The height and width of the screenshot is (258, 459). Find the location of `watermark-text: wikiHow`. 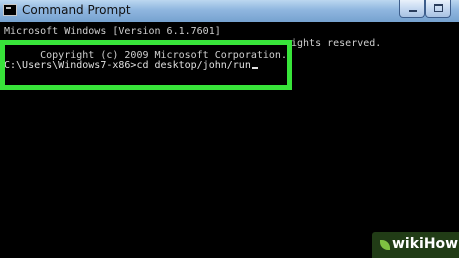

watermark-text: wikiHow is located at coordinates (425, 244).